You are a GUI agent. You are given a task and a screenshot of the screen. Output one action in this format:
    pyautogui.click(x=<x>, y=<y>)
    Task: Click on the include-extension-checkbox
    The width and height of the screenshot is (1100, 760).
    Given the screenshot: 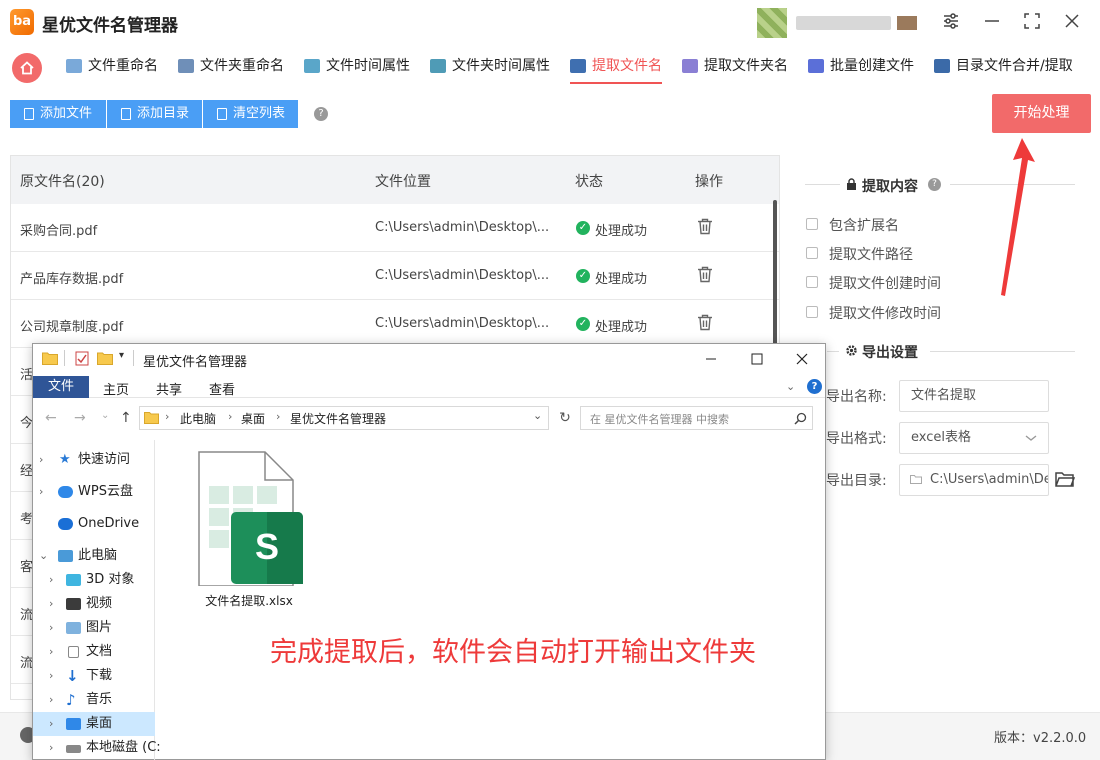 What is the action you would take?
    pyautogui.click(x=812, y=224)
    